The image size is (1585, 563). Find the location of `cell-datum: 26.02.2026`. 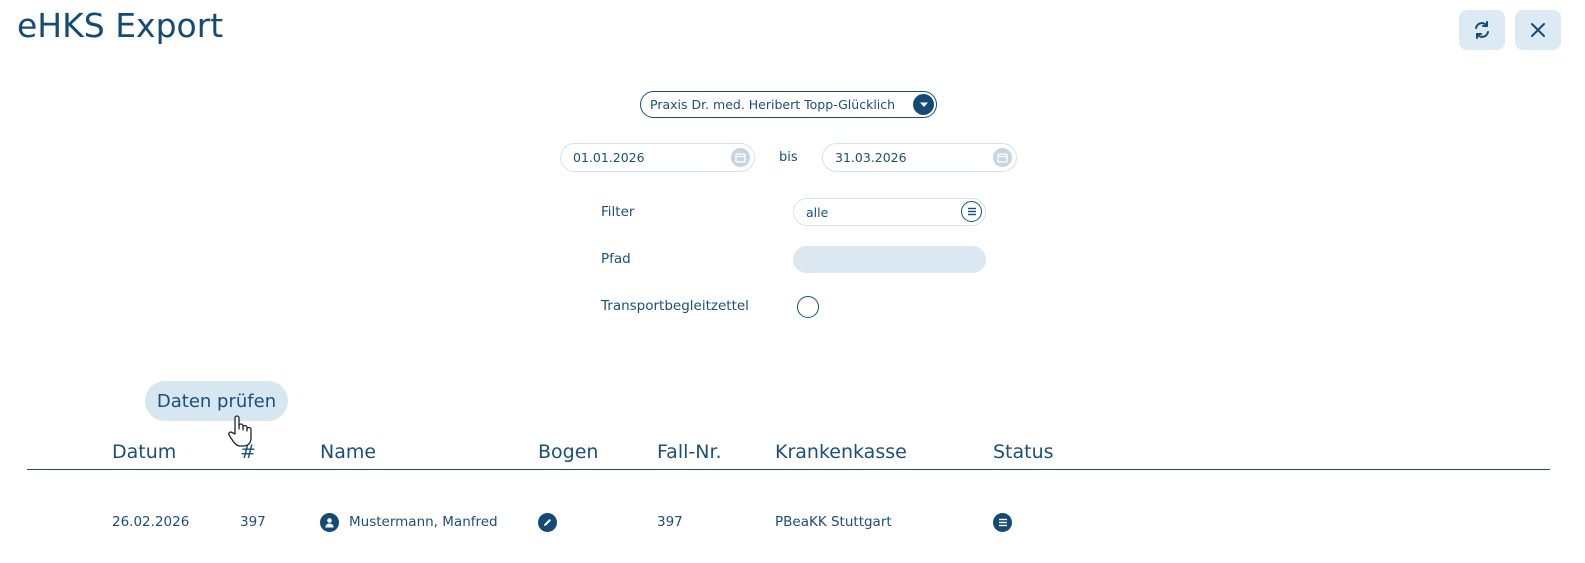

cell-datum: 26.02.2026 is located at coordinates (151, 522).